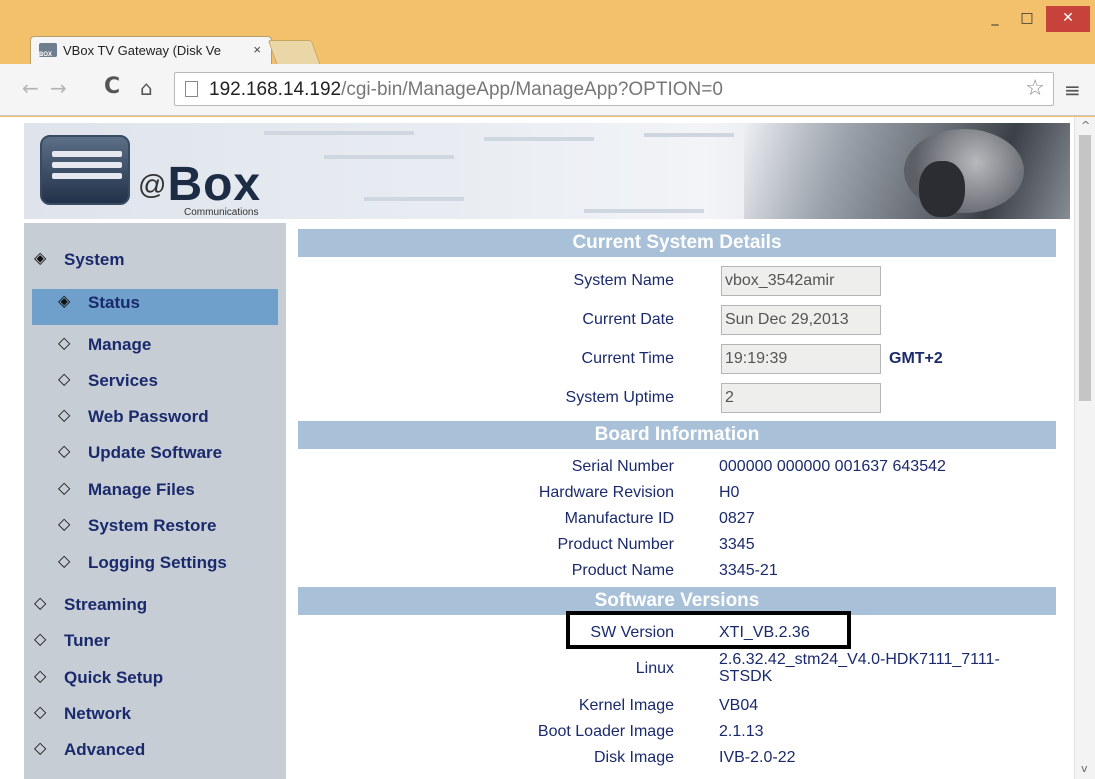 The height and width of the screenshot is (779, 1095). Describe the element at coordinates (155, 418) in the screenshot. I see `sidebar-item-web-password: ◇ Web Password` at that location.